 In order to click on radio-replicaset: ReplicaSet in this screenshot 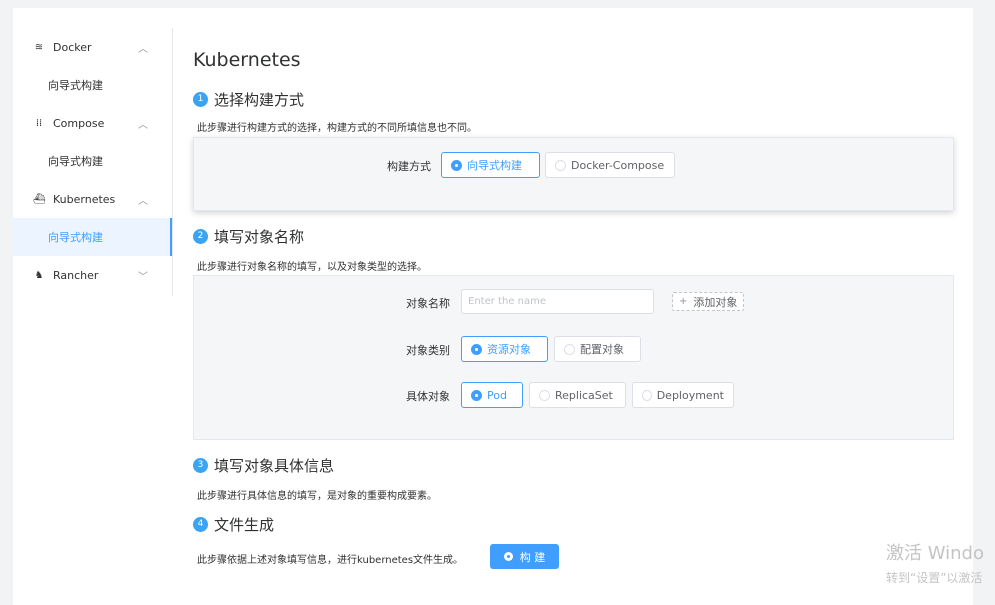, I will do `click(577, 395)`.